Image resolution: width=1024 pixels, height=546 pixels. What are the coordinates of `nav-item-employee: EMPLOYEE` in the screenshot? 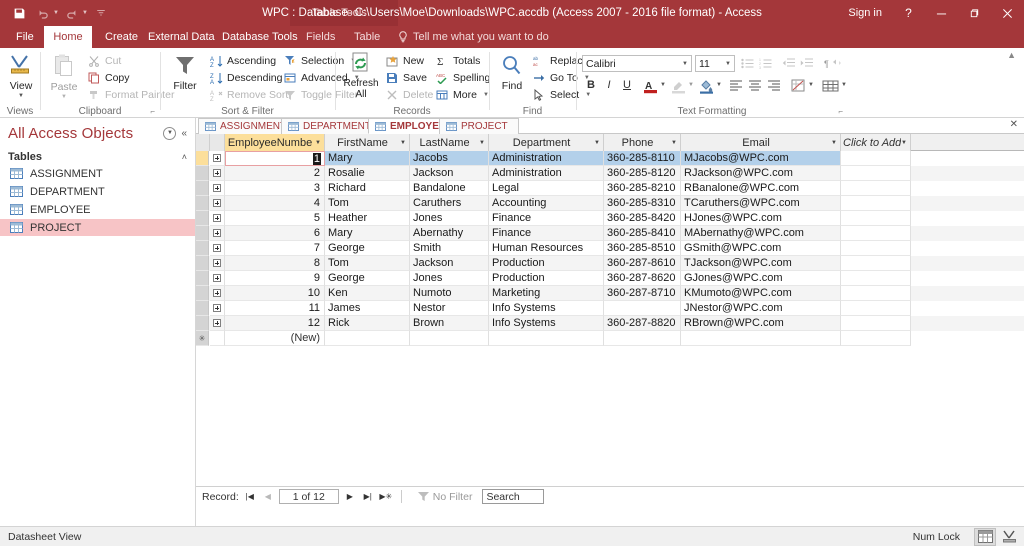 It's located at (97, 209).